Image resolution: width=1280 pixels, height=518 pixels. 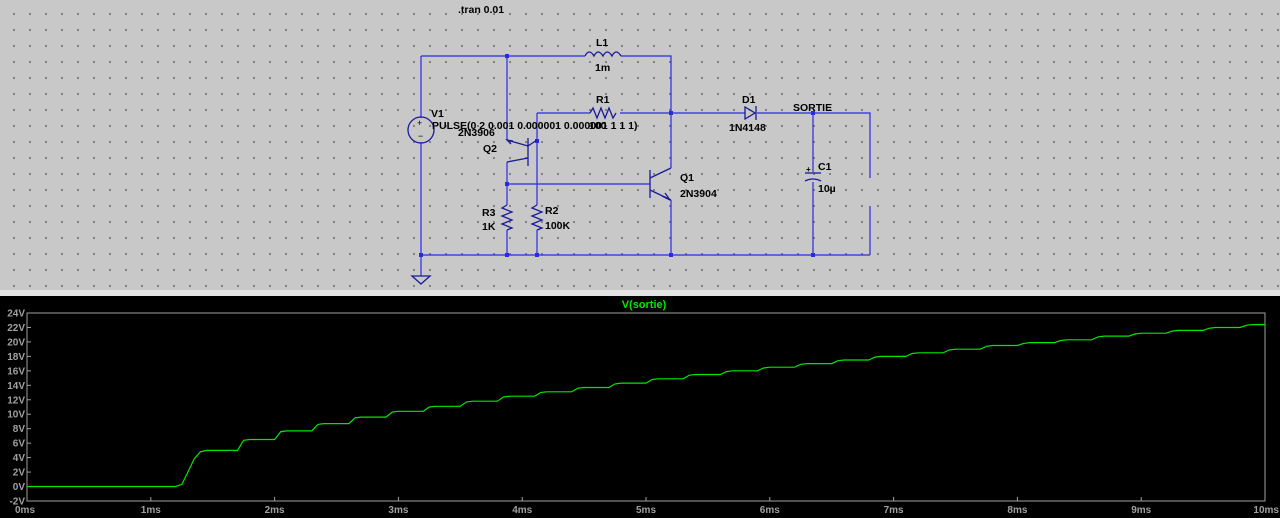 I want to click on minus-sign: −, so click(x=420, y=136).